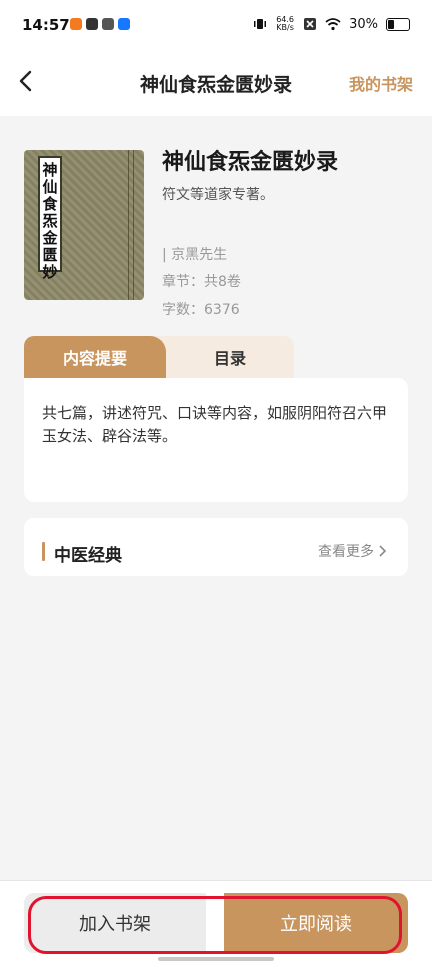 This screenshot has height=965, width=432. I want to click on detail-tabs: 目录 内容提要, so click(159, 357).